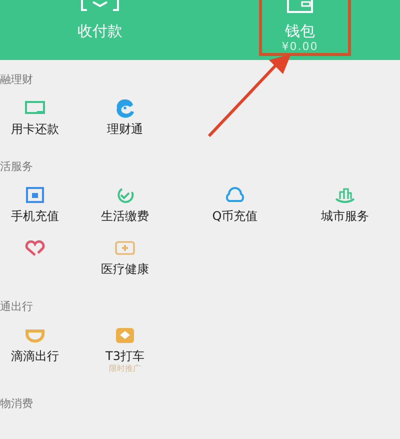 Image resolution: width=400 pixels, height=439 pixels. Describe the element at coordinates (100, 7) in the screenshot. I see `scan-icon` at that location.